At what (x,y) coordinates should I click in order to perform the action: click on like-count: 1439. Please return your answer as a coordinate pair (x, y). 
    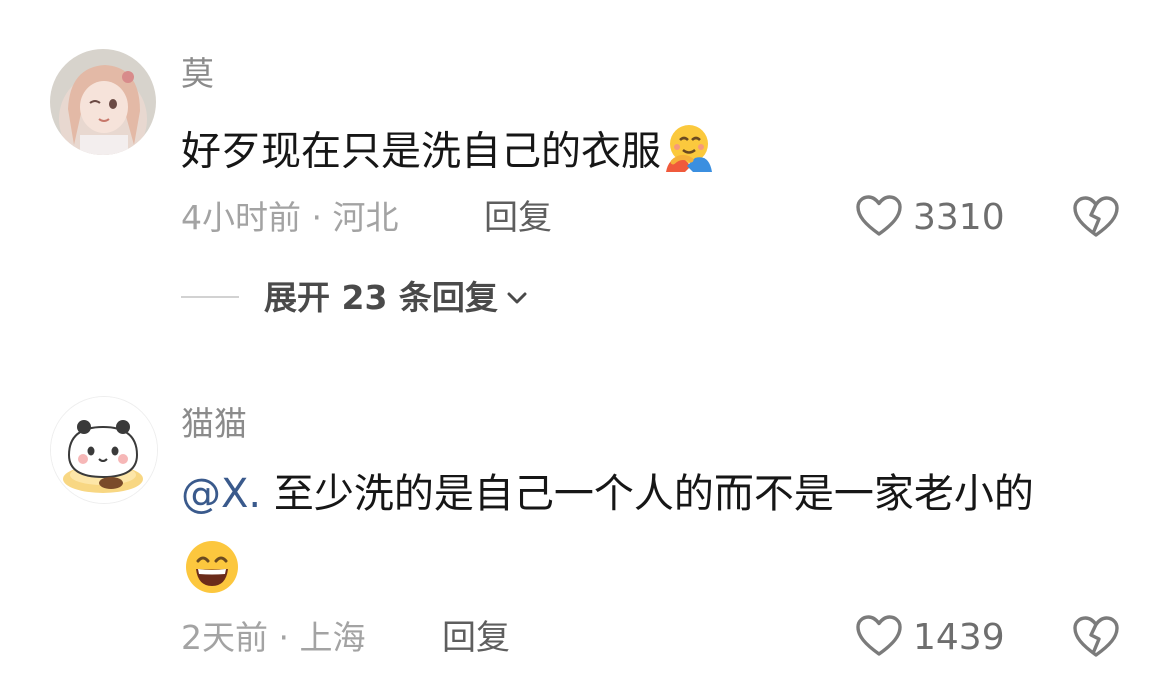
    Looking at the image, I should click on (959, 637).